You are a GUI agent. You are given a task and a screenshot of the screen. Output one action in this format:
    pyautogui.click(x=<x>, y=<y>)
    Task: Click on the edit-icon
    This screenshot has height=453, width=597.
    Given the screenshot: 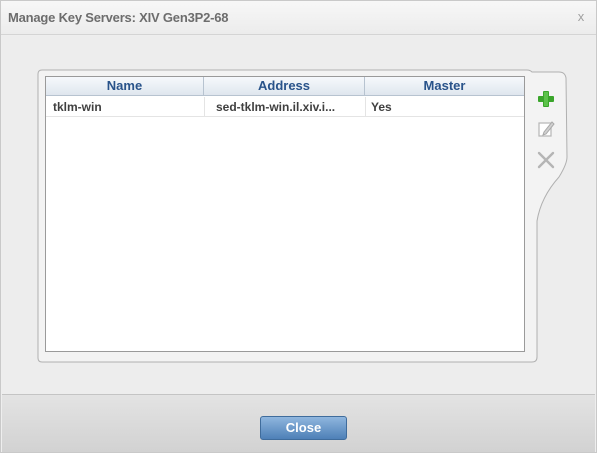 What is the action you would take?
    pyautogui.click(x=546, y=129)
    